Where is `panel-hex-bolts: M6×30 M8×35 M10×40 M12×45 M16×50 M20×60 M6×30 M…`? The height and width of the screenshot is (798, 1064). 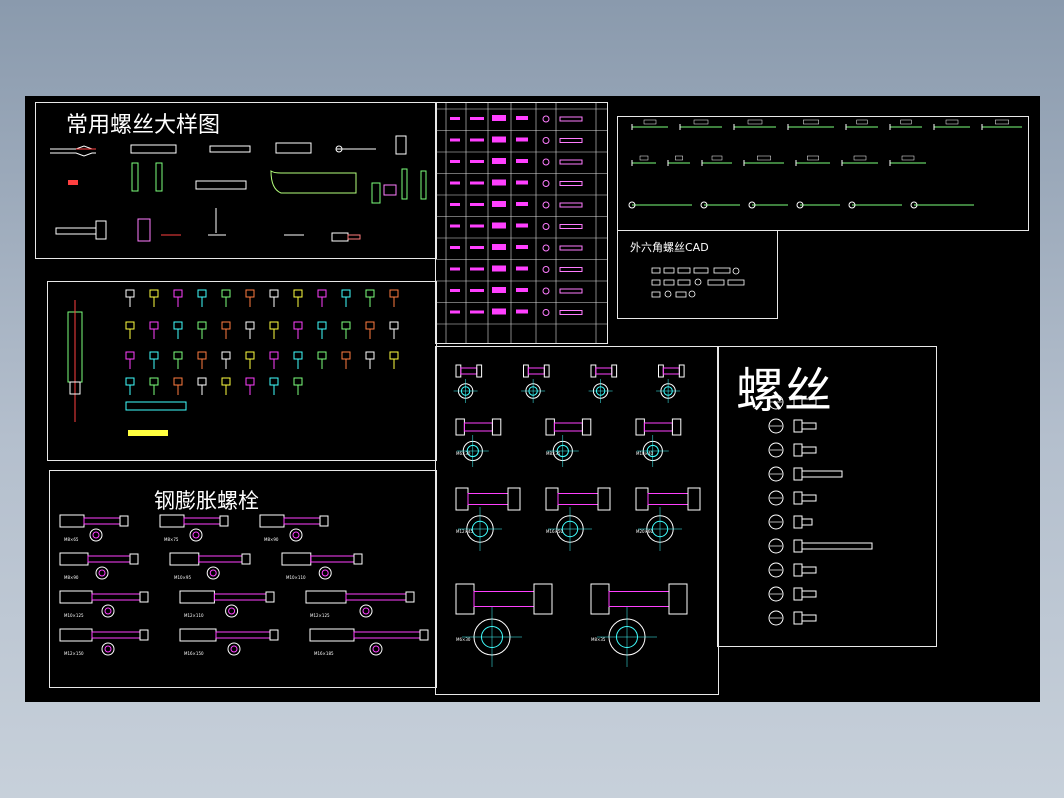 panel-hex-bolts: M6×30 M8×35 M10×40 M12×45 M16×50 M20×60 M6×30 M… is located at coordinates (577, 520).